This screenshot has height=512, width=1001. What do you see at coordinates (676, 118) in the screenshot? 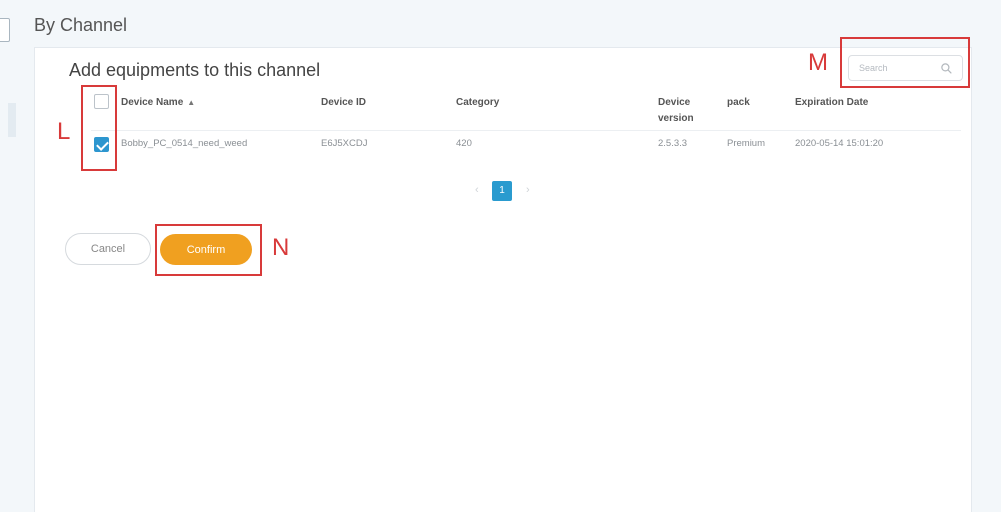
I see `col-header-device-version-line2: version` at bounding box center [676, 118].